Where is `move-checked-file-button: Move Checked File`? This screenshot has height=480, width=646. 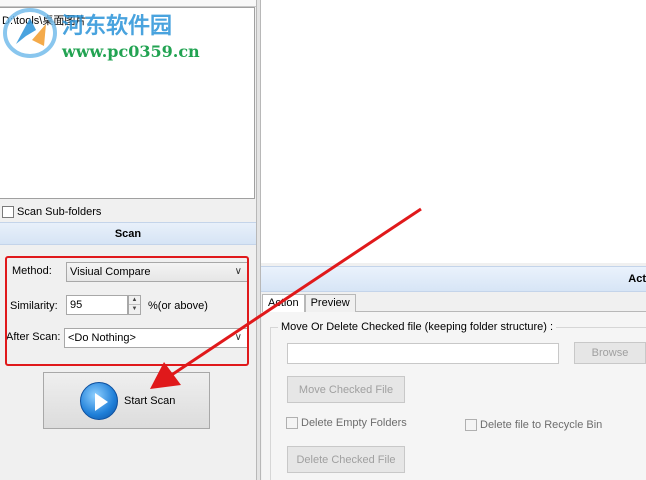
move-checked-file-button: Move Checked File is located at coordinates (346, 389).